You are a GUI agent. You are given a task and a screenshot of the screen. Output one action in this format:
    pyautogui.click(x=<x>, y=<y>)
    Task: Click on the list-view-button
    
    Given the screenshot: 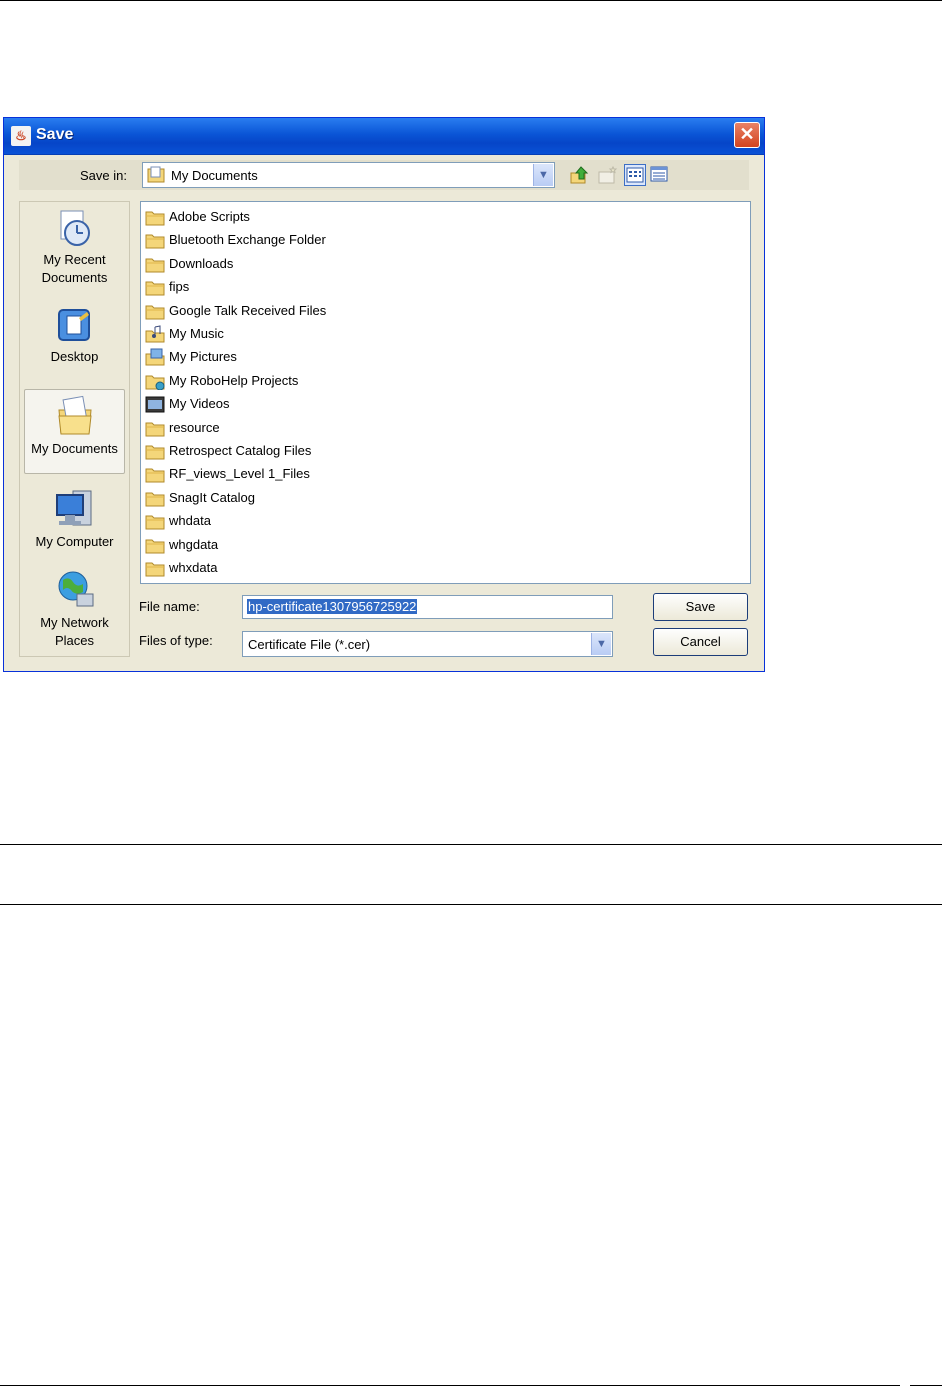 What is the action you would take?
    pyautogui.click(x=635, y=175)
    